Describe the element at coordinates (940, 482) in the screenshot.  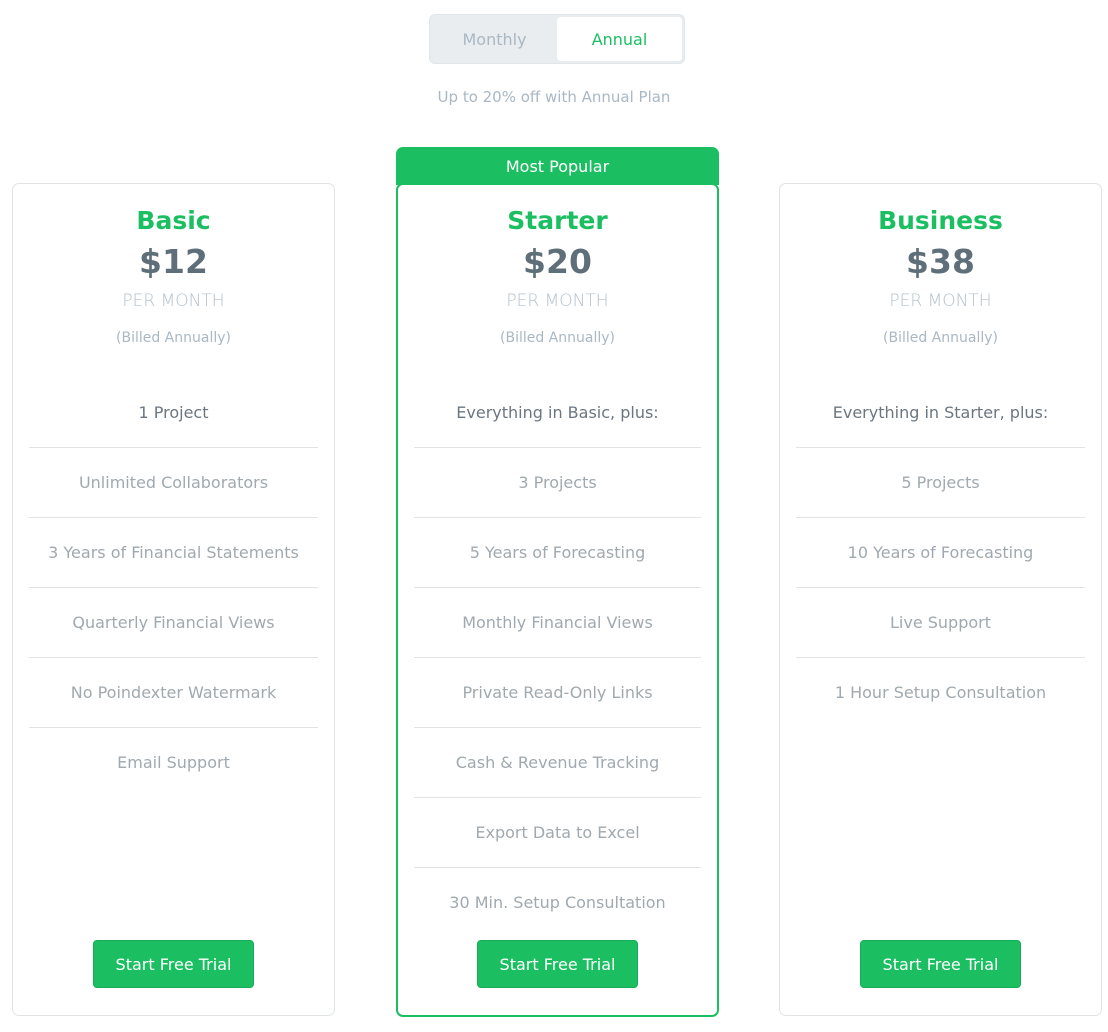
I see `feature-item: 5 Projects` at that location.